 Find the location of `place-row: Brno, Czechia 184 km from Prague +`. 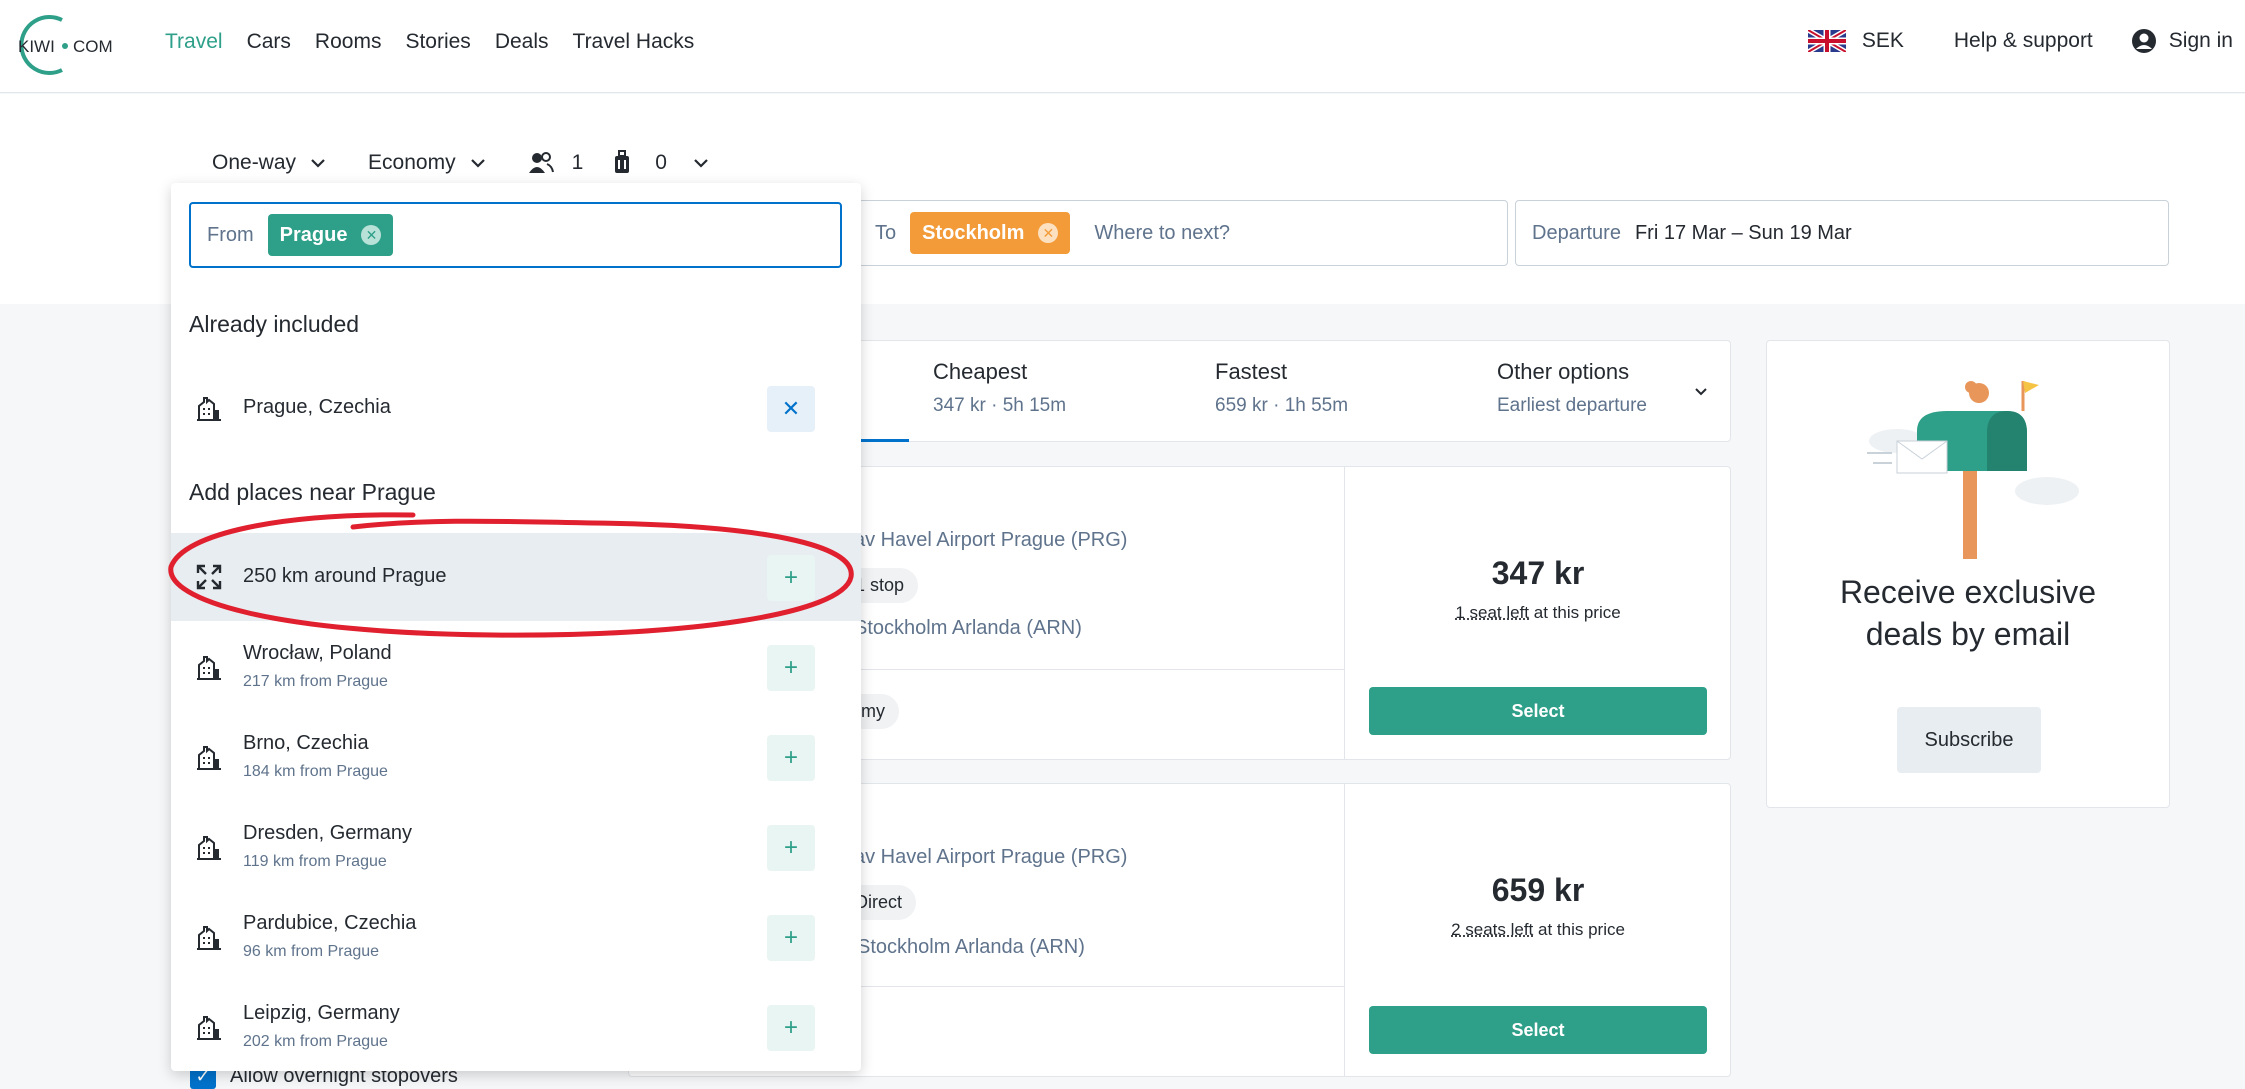

place-row: Brno, Czechia 184 km from Prague + is located at coordinates (516, 757).